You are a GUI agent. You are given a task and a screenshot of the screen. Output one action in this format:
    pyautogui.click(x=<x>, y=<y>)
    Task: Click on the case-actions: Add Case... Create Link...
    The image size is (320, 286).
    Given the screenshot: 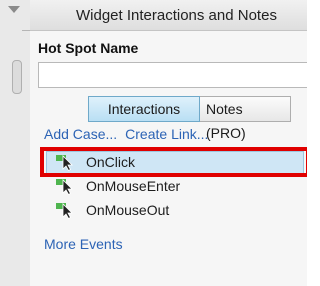 What is the action you would take?
    pyautogui.click(x=130, y=134)
    